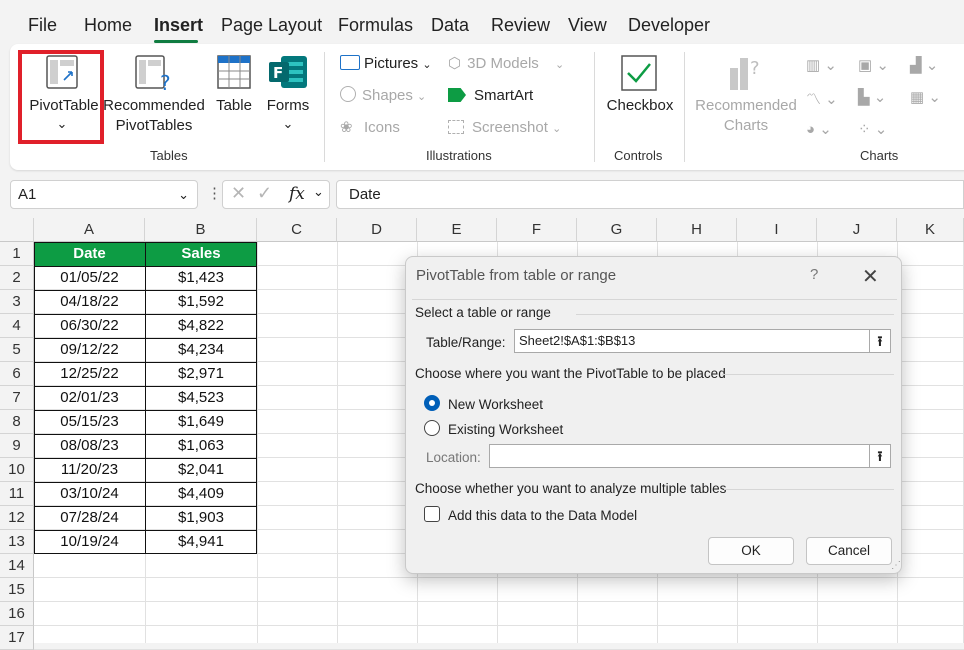 This screenshot has width=964, height=650. What do you see at coordinates (751, 551) in the screenshot?
I see `ok-button: OK` at bounding box center [751, 551].